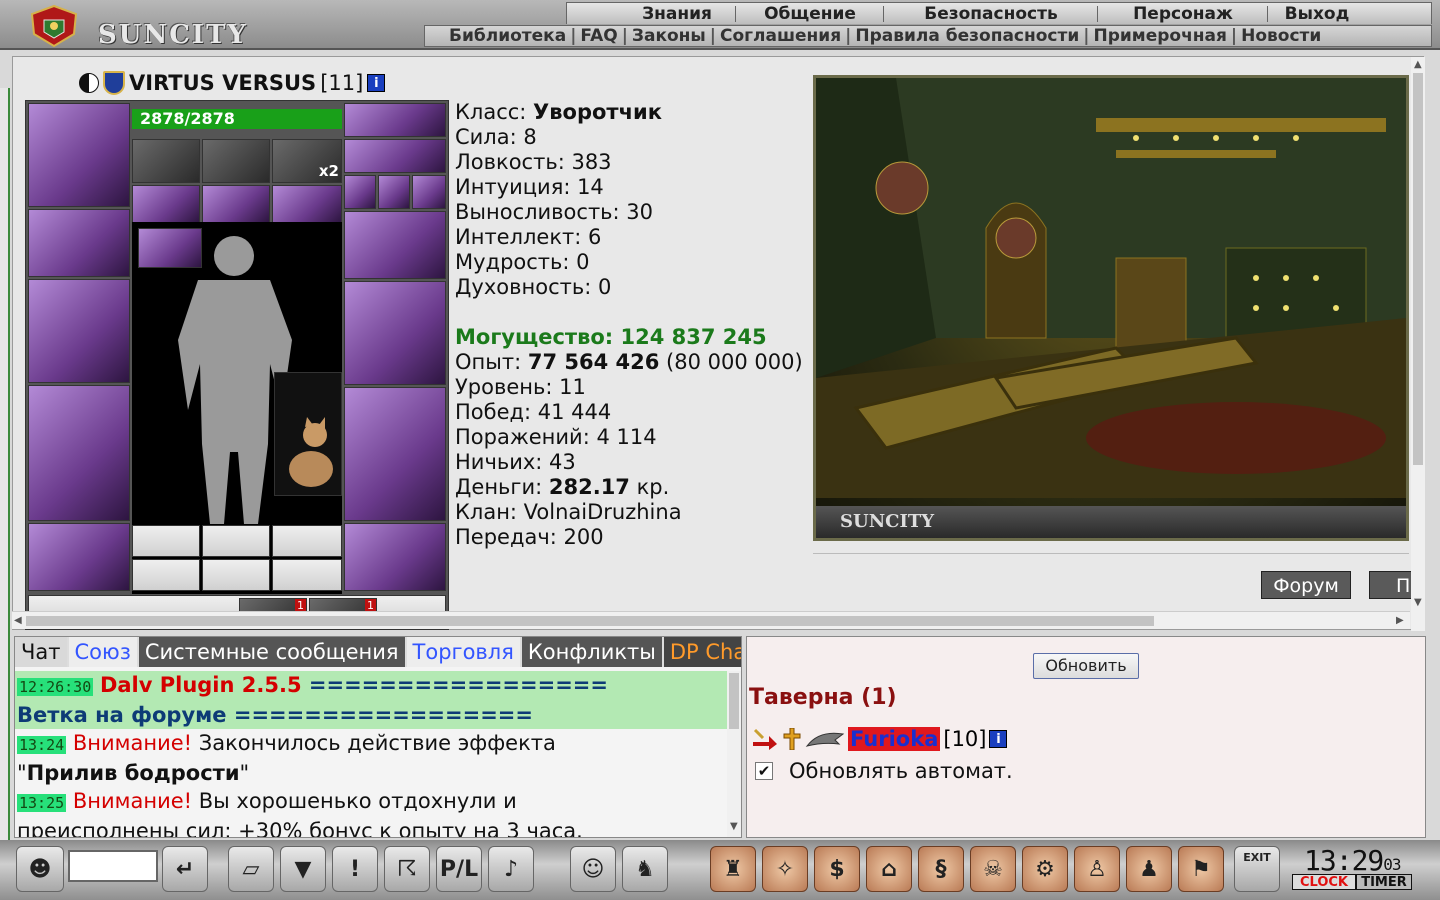 The image size is (1440, 900). What do you see at coordinates (1306, 585) in the screenshot?
I see `forum-button: Форум` at bounding box center [1306, 585].